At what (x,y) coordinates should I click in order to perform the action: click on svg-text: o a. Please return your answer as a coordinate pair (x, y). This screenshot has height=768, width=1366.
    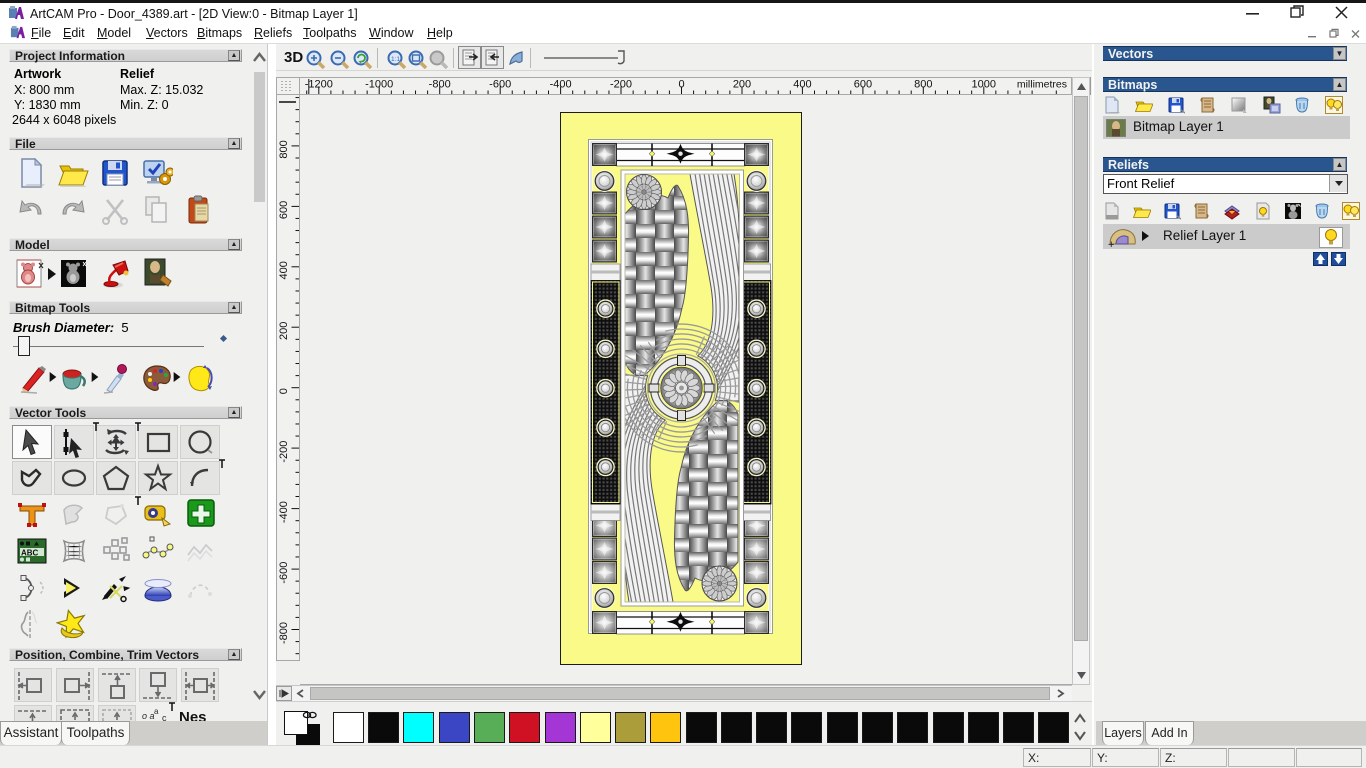
    Looking at the image, I should click on (148, 716).